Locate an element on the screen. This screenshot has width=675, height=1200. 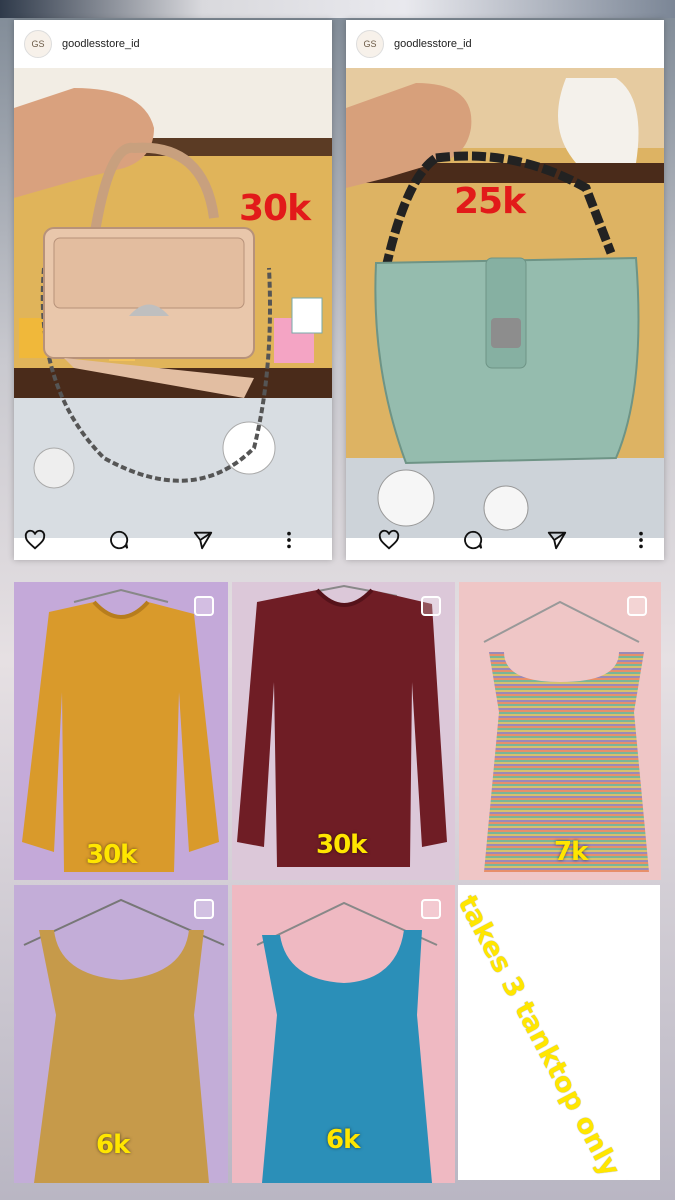
bundle-offer-text: takes 3 tanktop only 16k! is located at coordinates (559, 1035).